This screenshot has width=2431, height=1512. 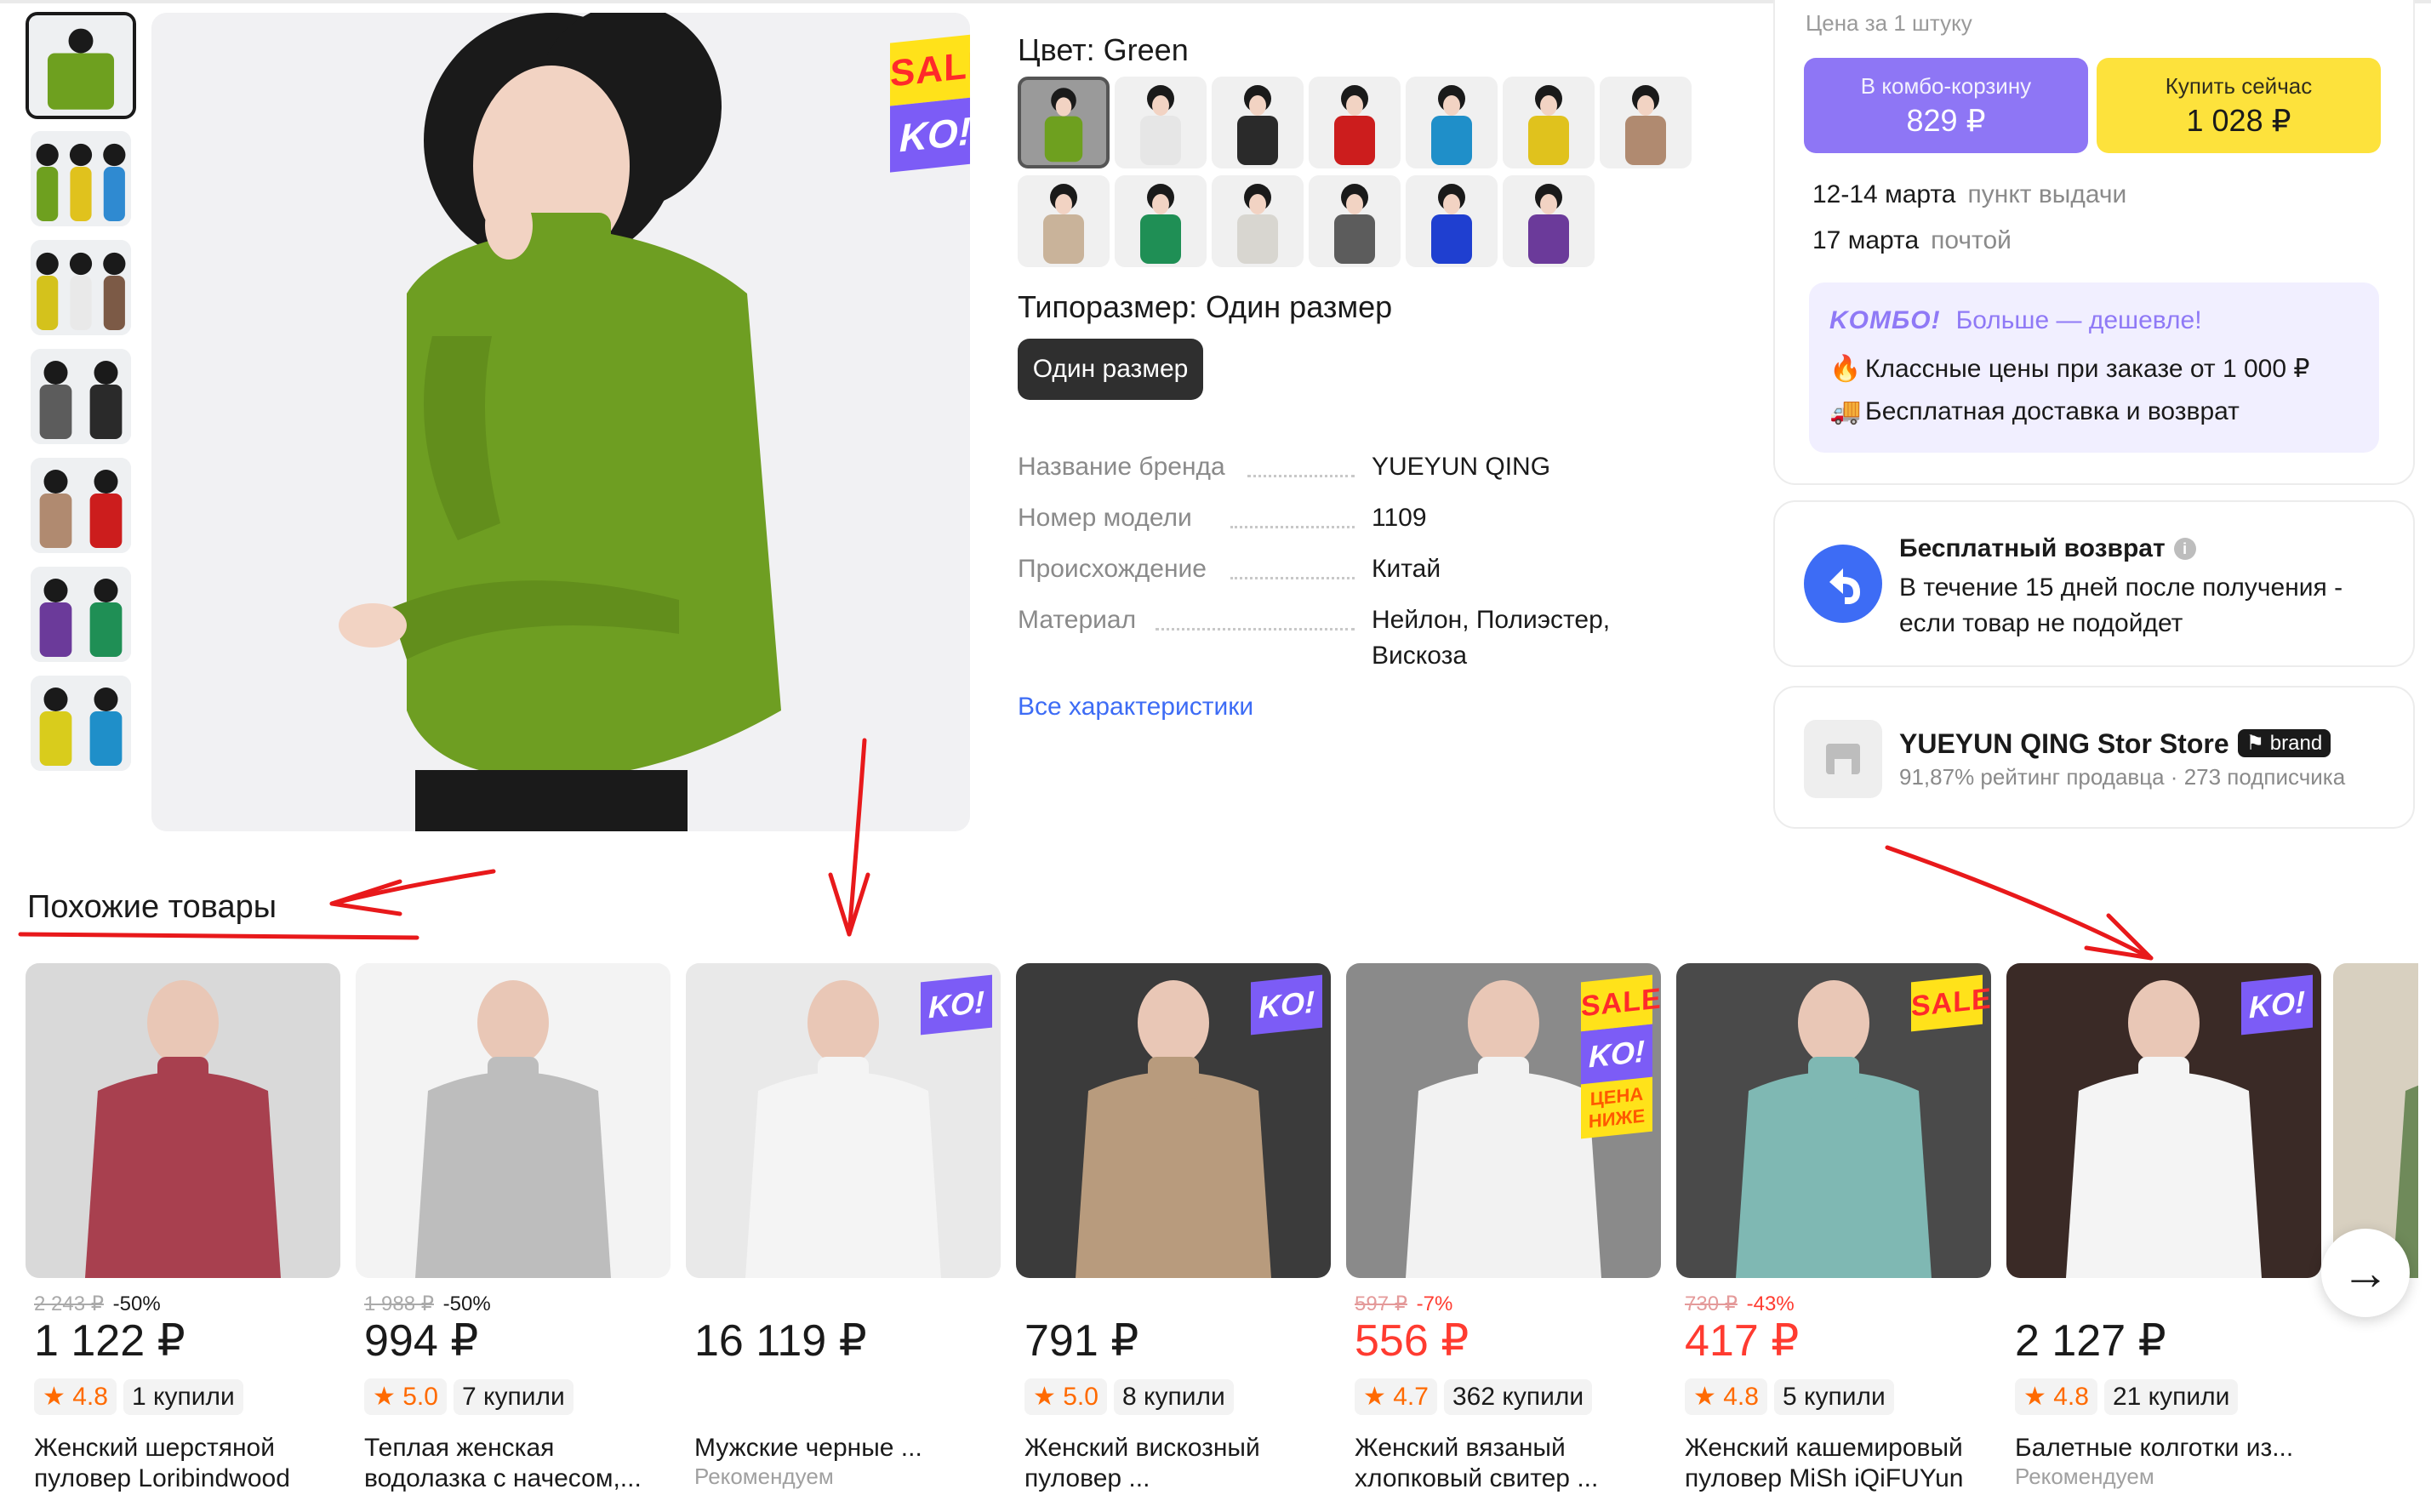 I want to click on product-meta: ★ 5.0 7 купили, so click(x=472, y=1396).